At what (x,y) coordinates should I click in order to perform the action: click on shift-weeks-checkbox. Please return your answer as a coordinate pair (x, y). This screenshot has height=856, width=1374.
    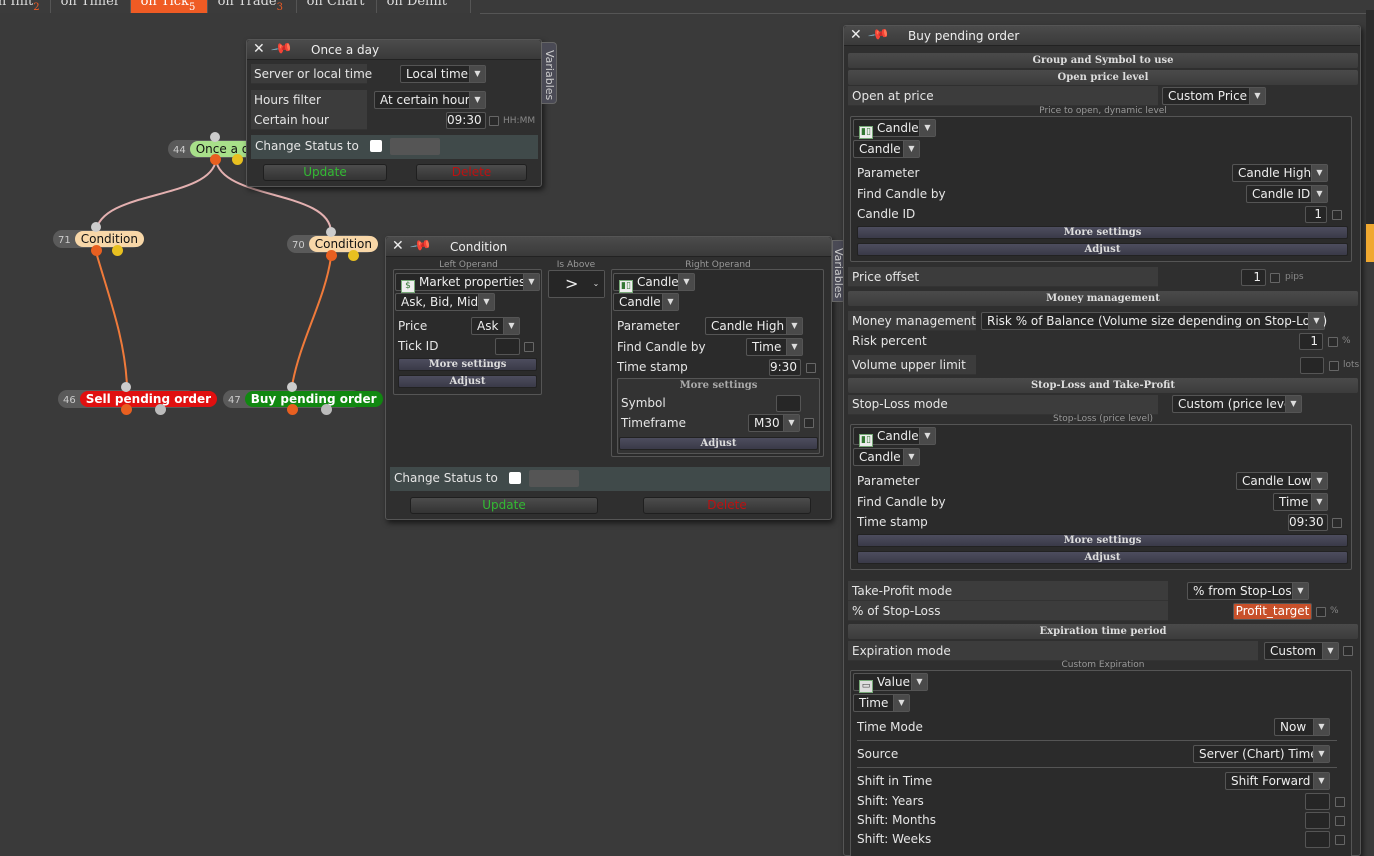
    Looking at the image, I should click on (1340, 840).